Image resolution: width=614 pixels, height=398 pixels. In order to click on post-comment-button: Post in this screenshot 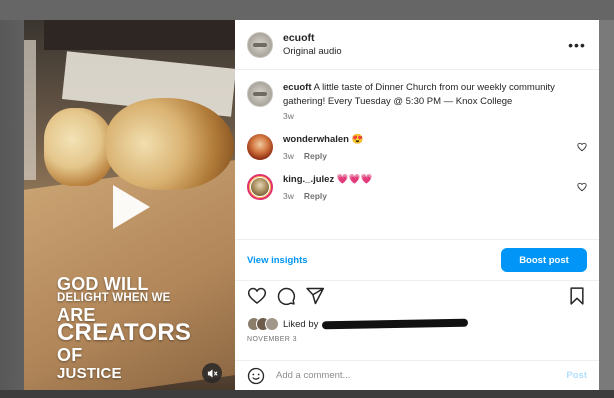, I will do `click(576, 375)`.